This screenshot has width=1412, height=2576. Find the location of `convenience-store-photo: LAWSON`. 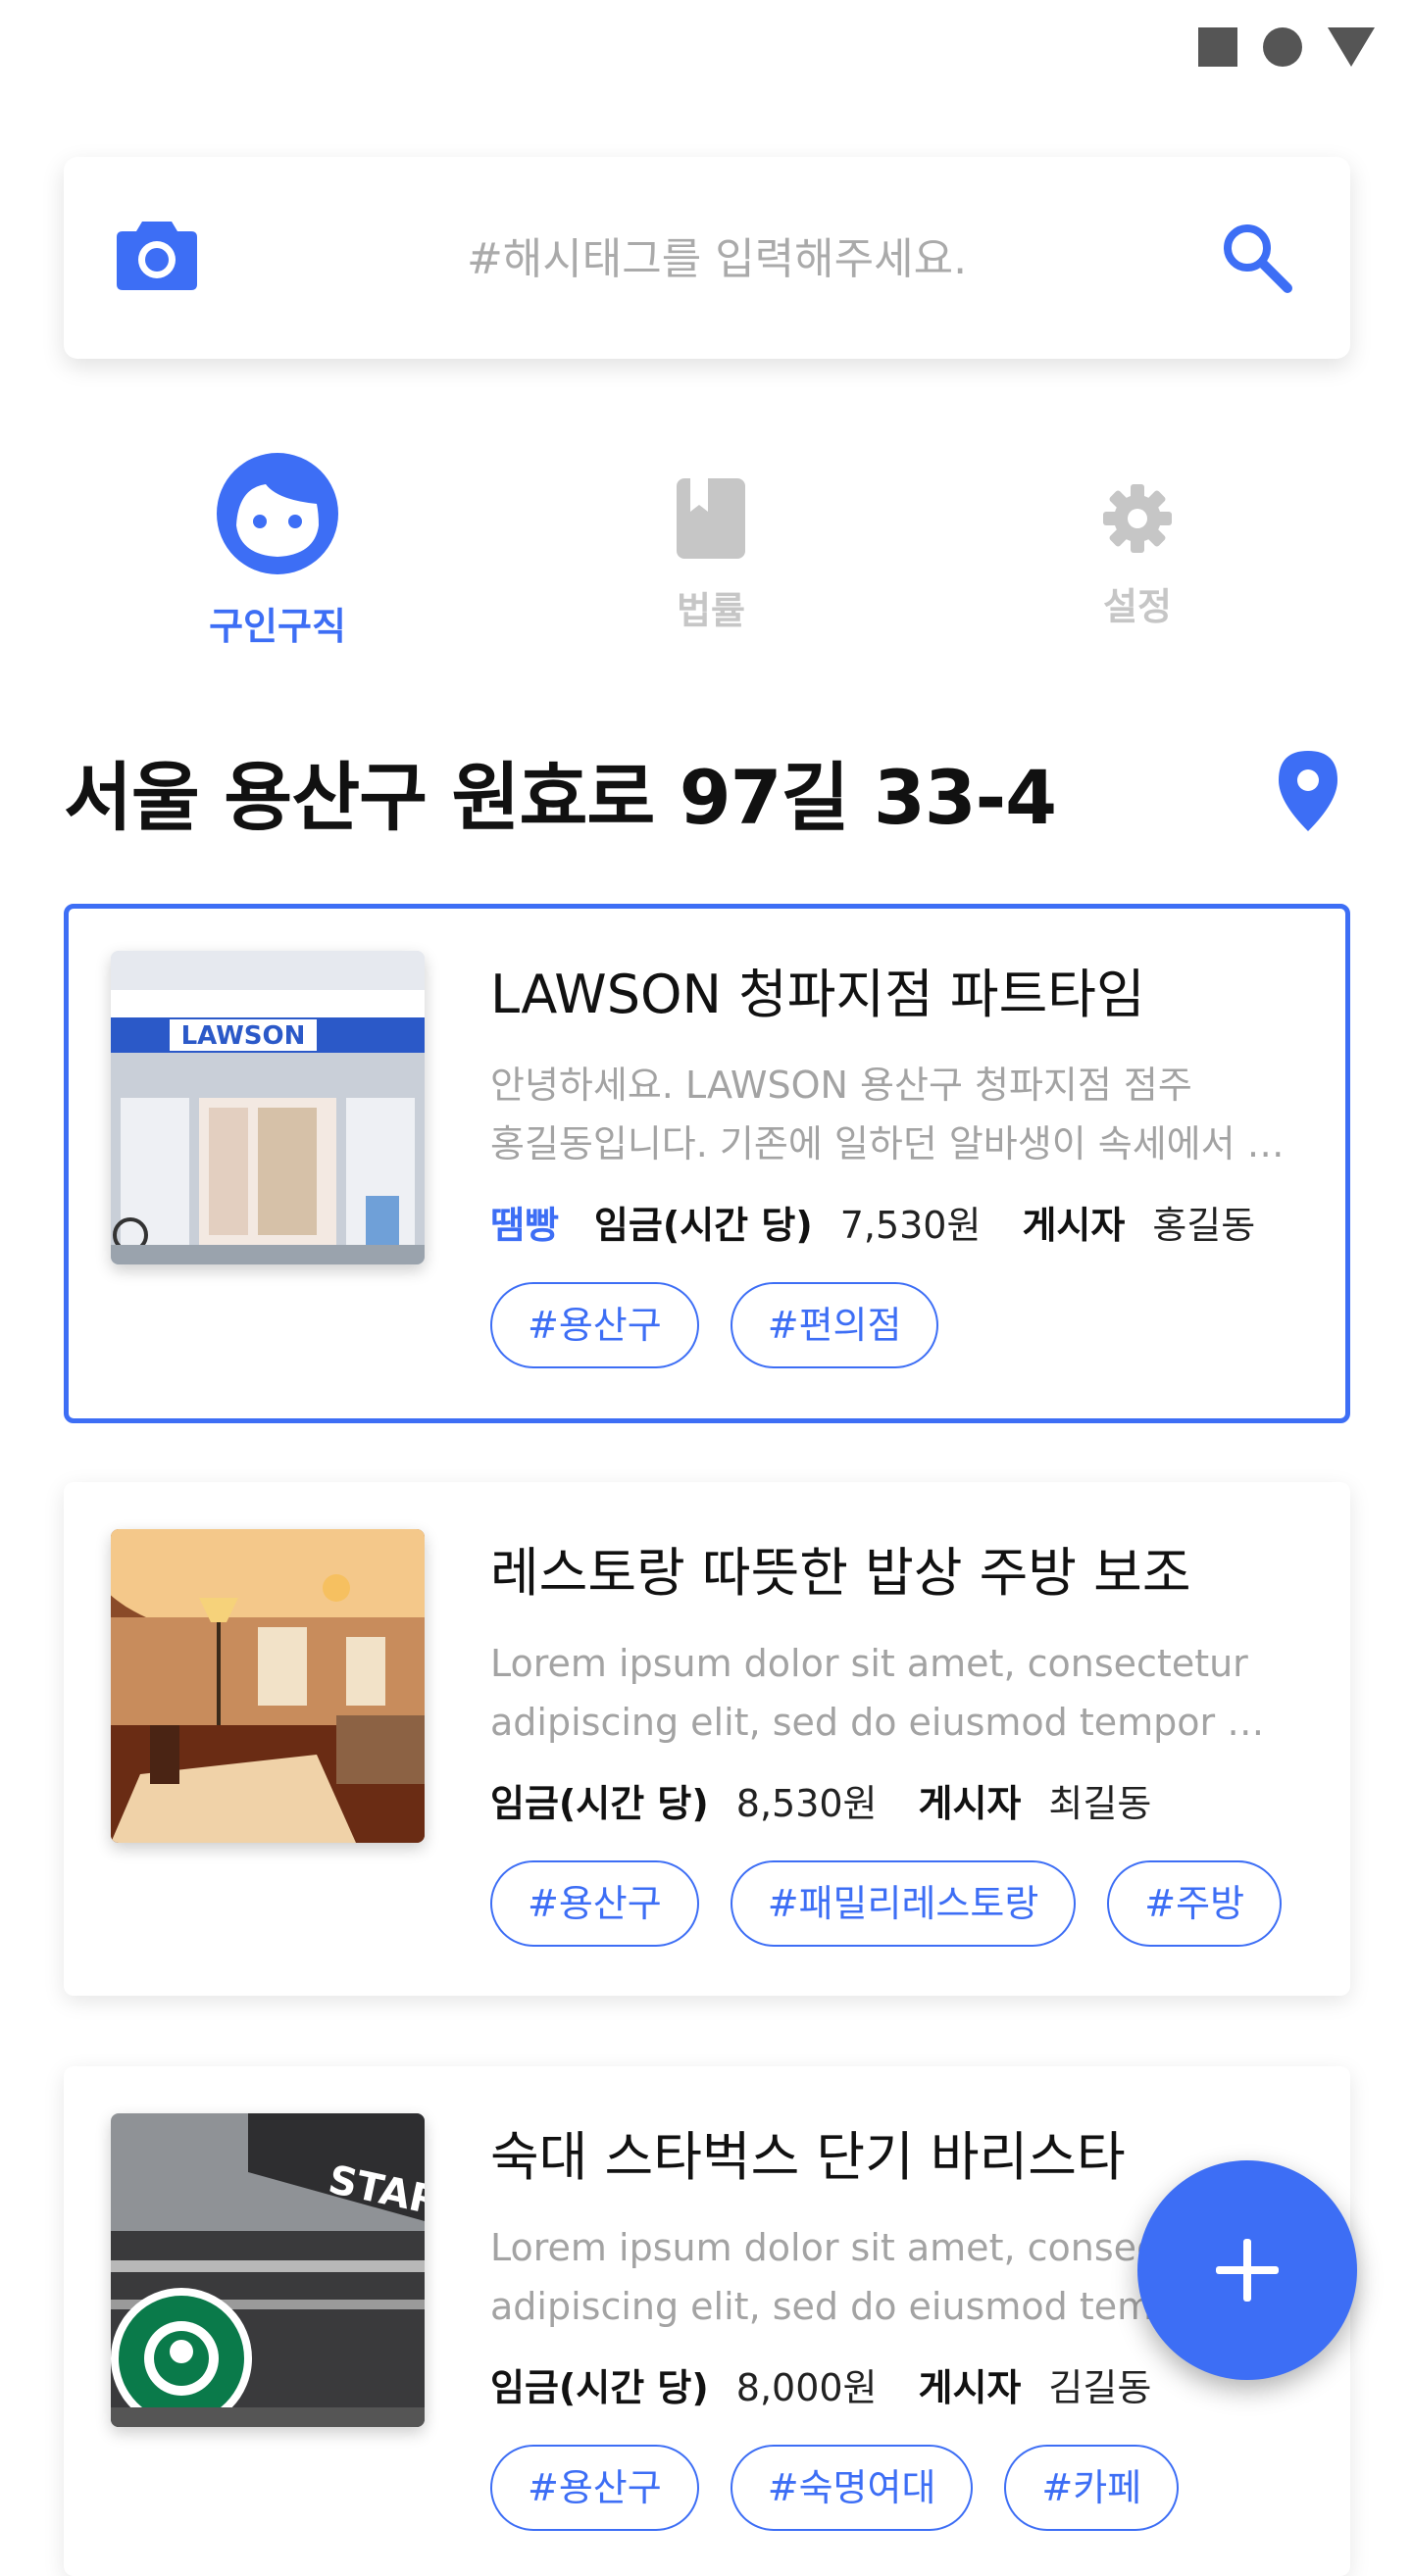

convenience-store-photo: LAWSON is located at coordinates (268, 1107).